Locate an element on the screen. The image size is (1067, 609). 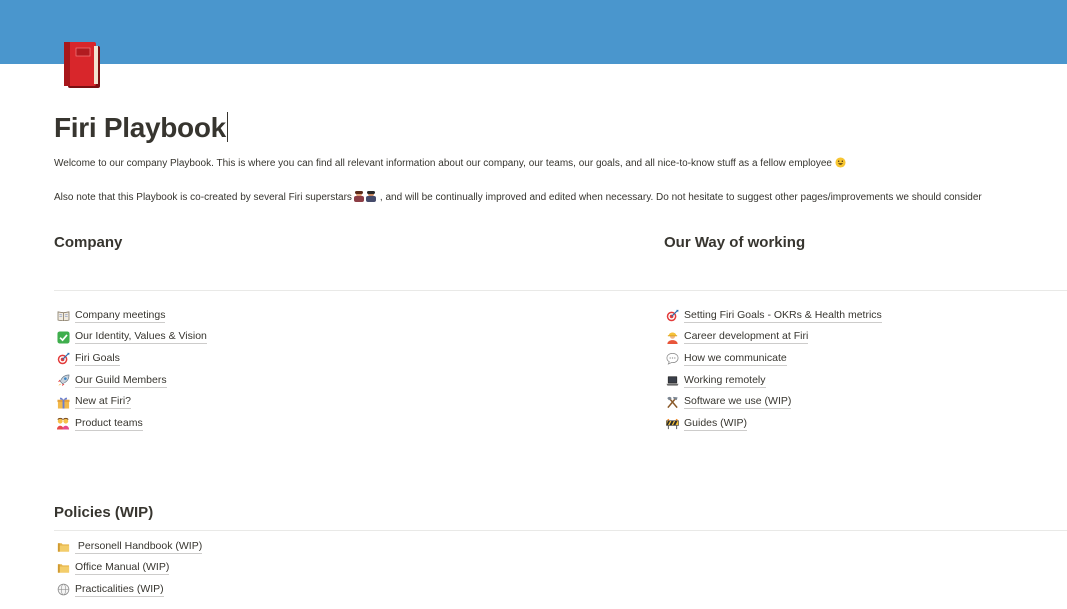
link-label: How we communicate is located at coordinates (735, 359).